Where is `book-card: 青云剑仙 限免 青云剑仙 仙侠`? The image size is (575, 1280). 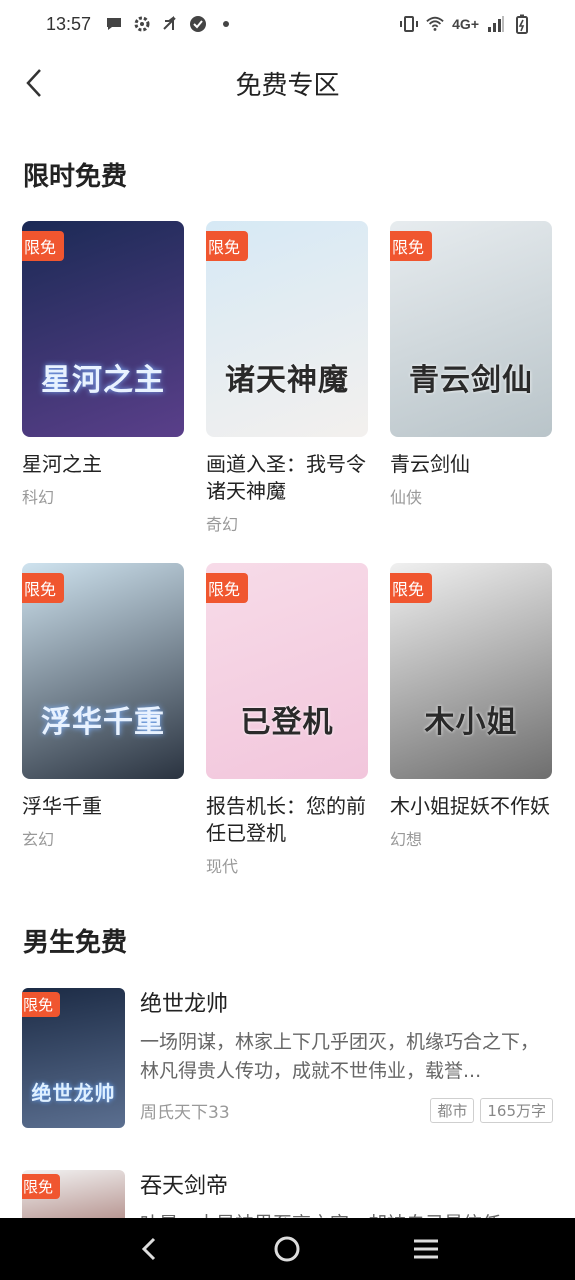
book-card: 青云剑仙 限免 青云剑仙 仙侠 is located at coordinates (471, 364).